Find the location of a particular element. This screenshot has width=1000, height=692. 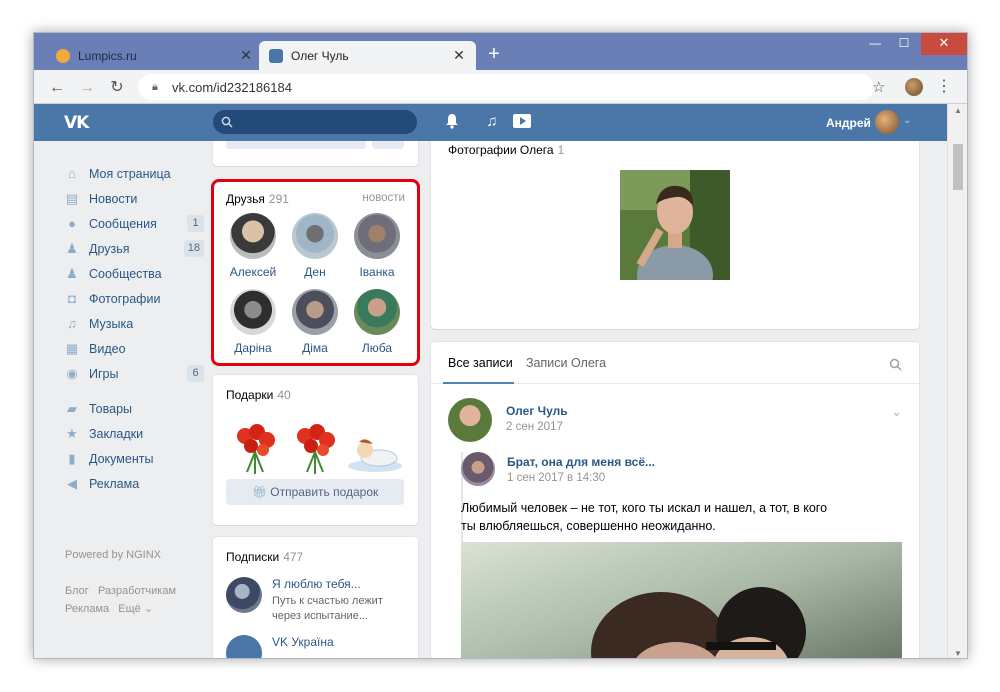

camera-icon: ◘ is located at coordinates (72, 298).